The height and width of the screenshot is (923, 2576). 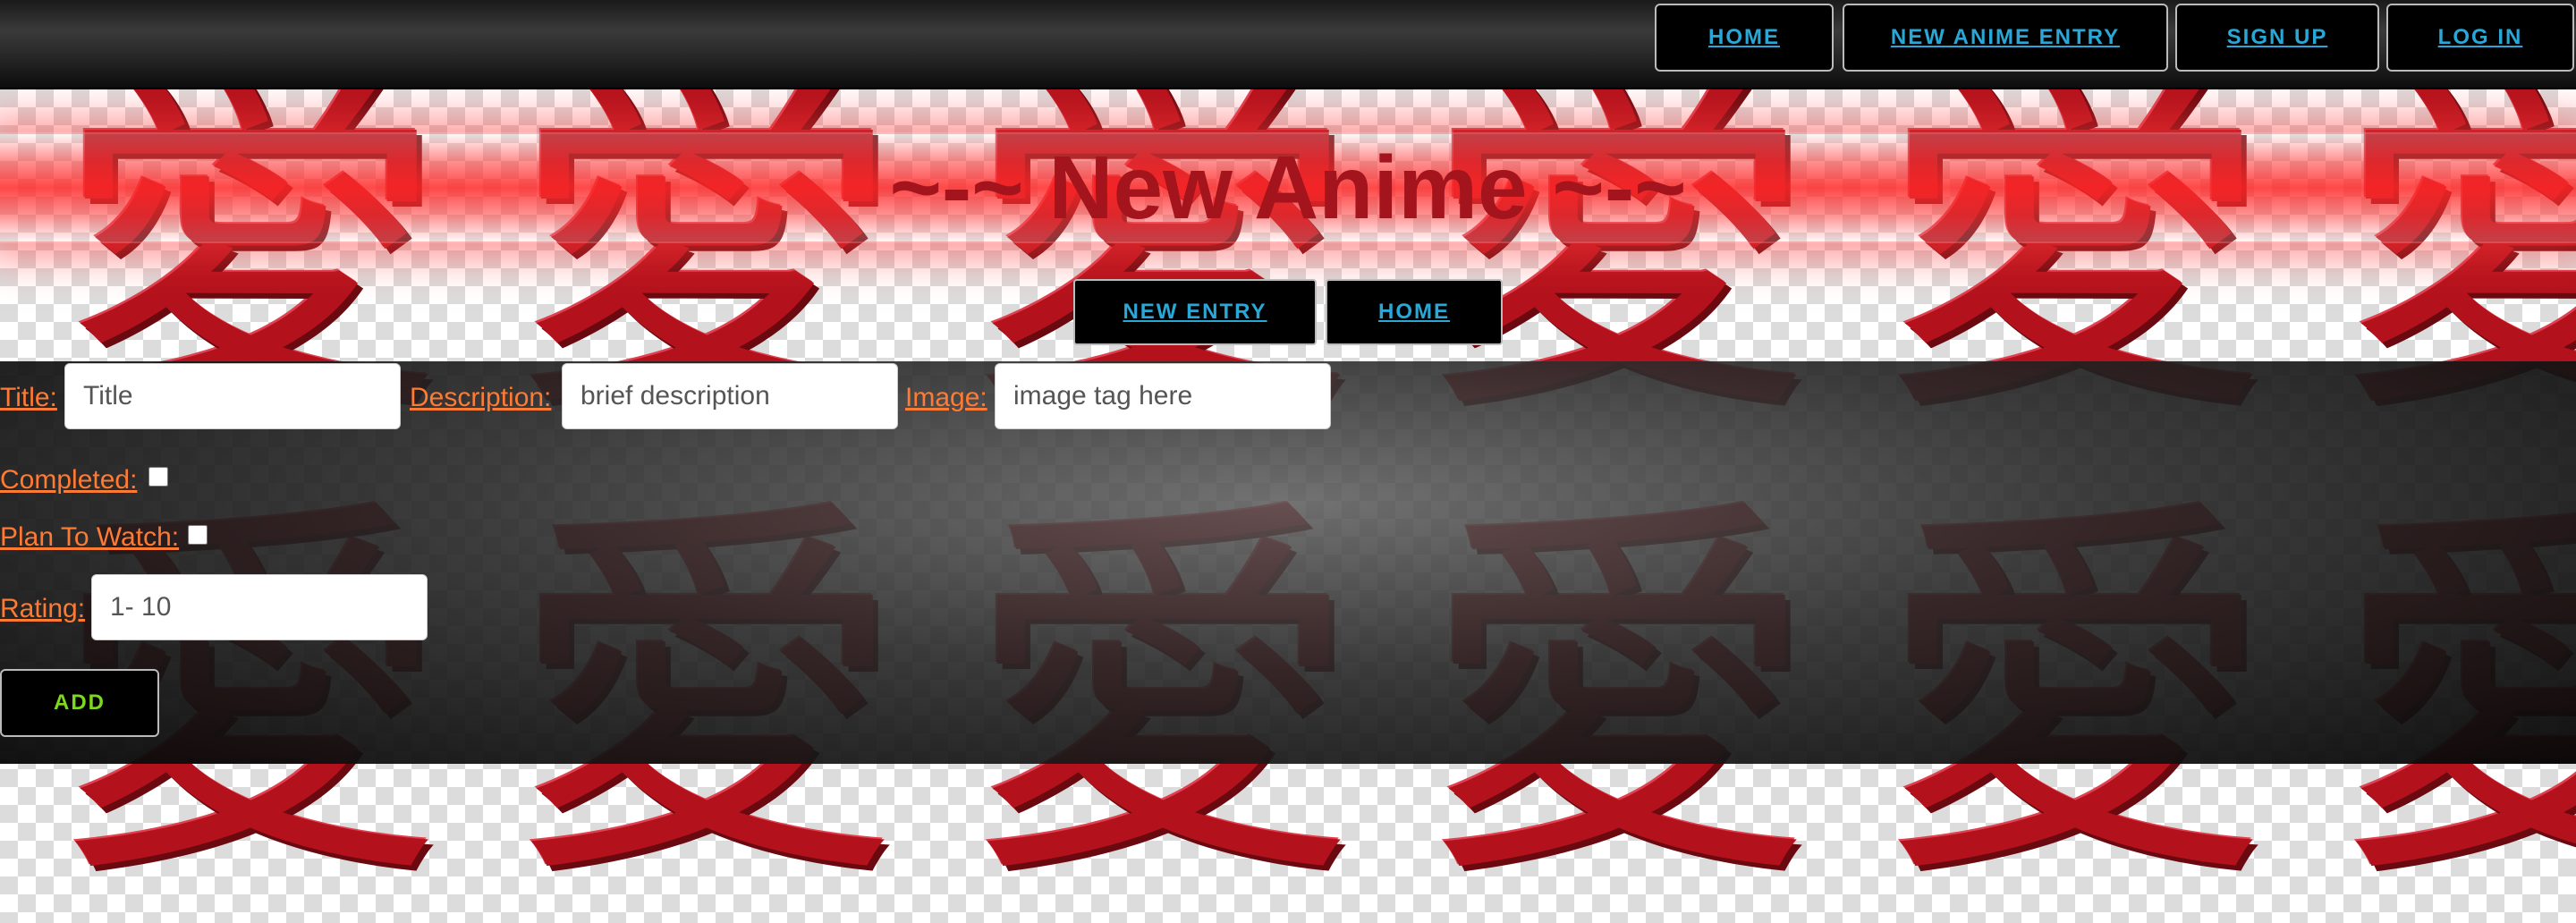 I want to click on new-entry-button: NEW ENTRY, so click(x=1195, y=312).